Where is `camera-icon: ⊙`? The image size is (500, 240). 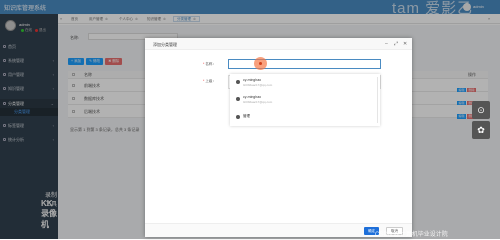
camera-icon: ⊙ is located at coordinates (481, 110).